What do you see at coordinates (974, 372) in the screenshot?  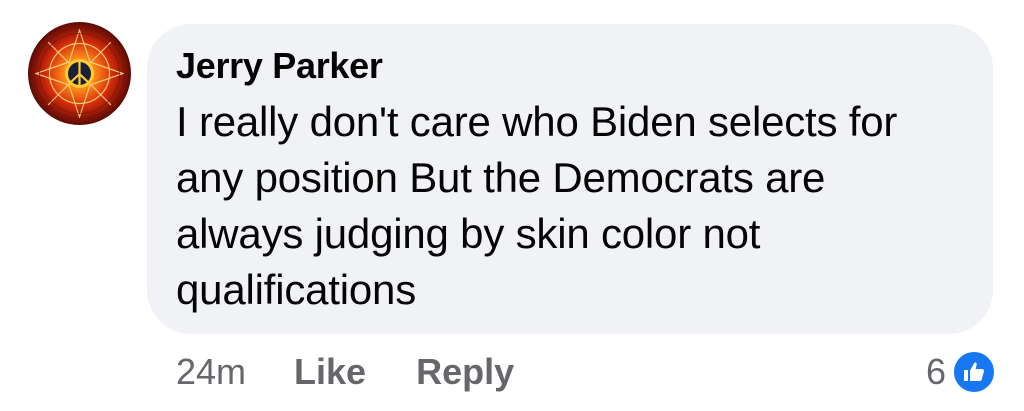 I see `thumbs-up-icon` at bounding box center [974, 372].